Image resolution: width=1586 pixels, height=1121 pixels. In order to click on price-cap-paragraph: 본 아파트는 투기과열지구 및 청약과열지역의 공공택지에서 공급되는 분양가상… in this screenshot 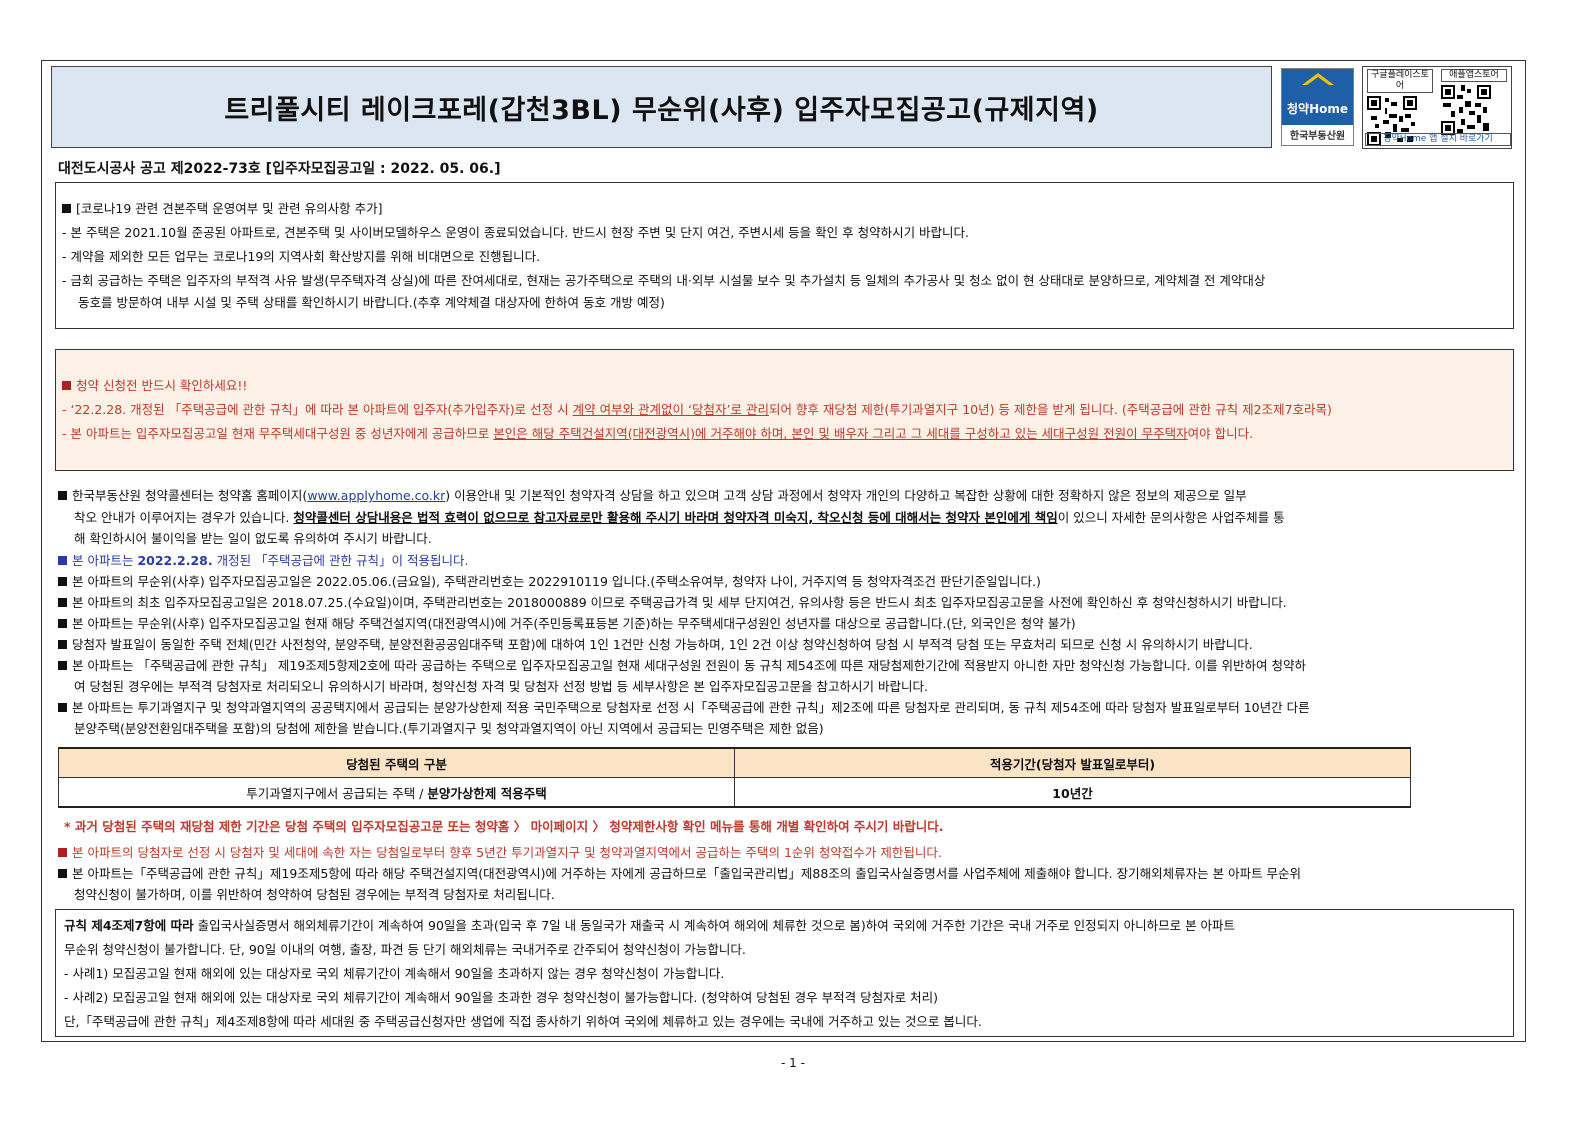, I will do `click(691, 707)`.